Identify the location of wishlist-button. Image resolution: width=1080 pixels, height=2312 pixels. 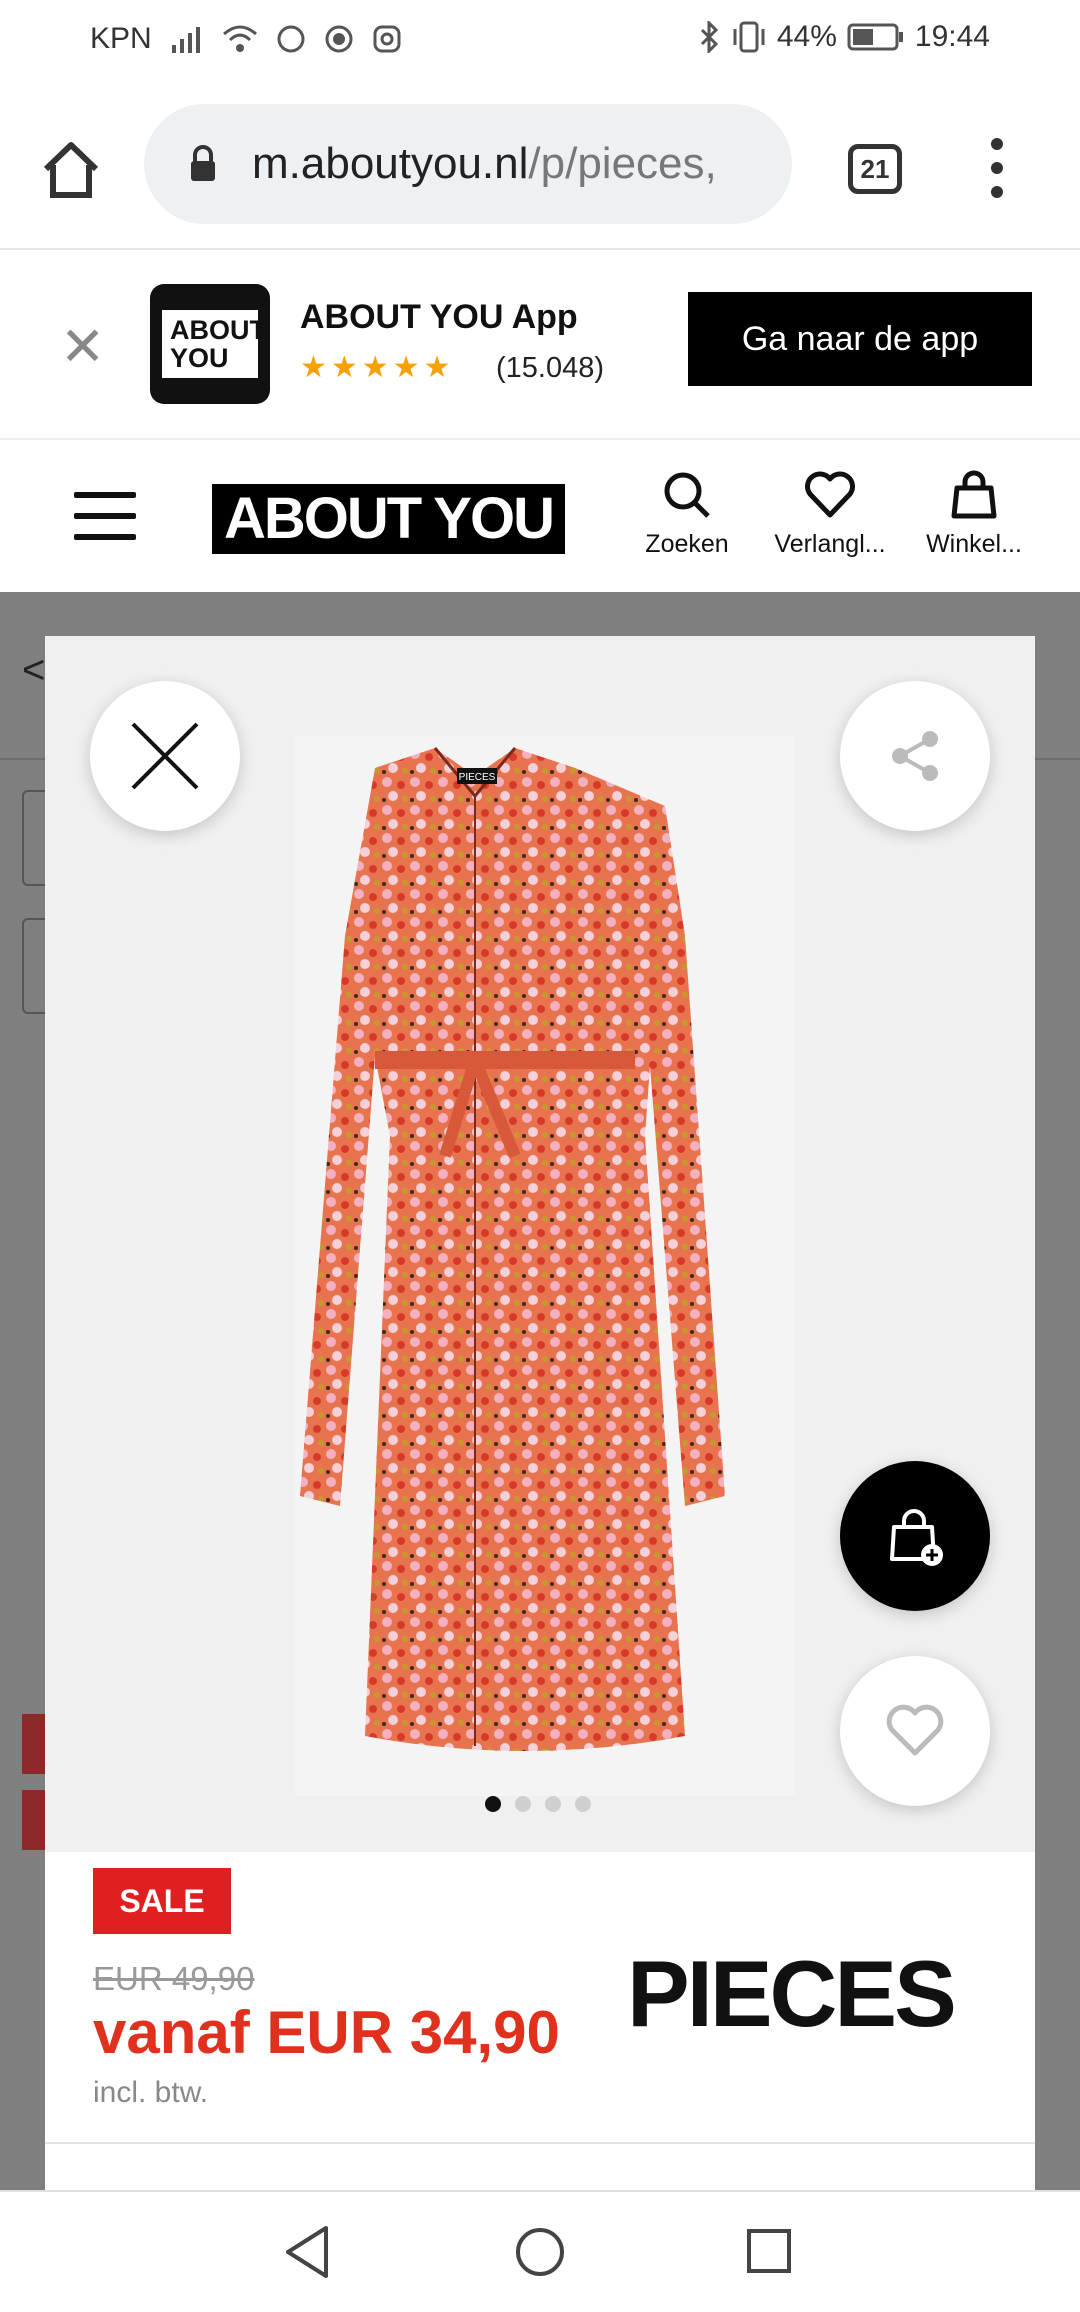
(915, 1731).